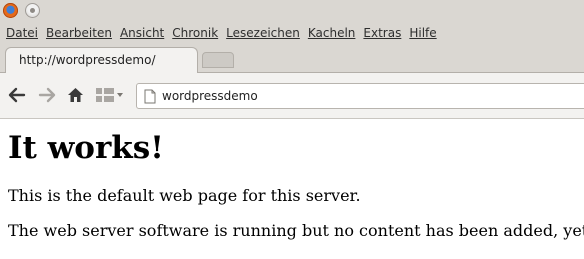 The height and width of the screenshot is (259, 584). What do you see at coordinates (142, 33) in the screenshot?
I see `menu-ansicht: Ansicht` at bounding box center [142, 33].